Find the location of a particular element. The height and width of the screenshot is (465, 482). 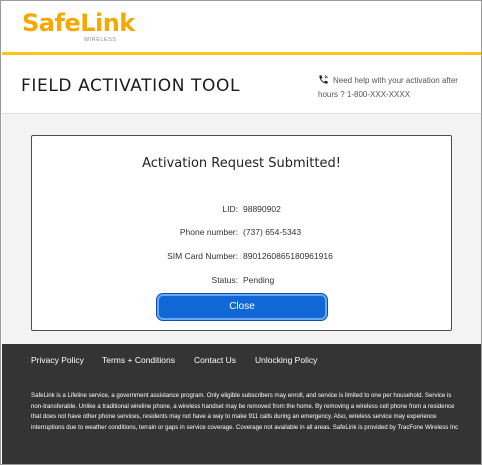

page-title: FIELD ACTIVATION TOOL is located at coordinates (131, 86).